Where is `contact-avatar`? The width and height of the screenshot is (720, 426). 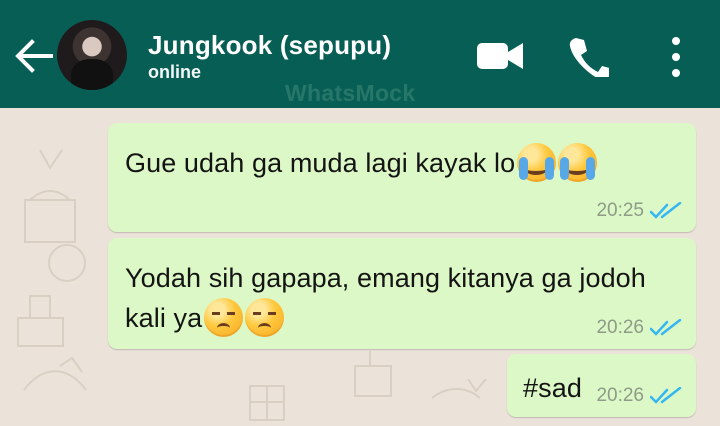 contact-avatar is located at coordinates (92, 55).